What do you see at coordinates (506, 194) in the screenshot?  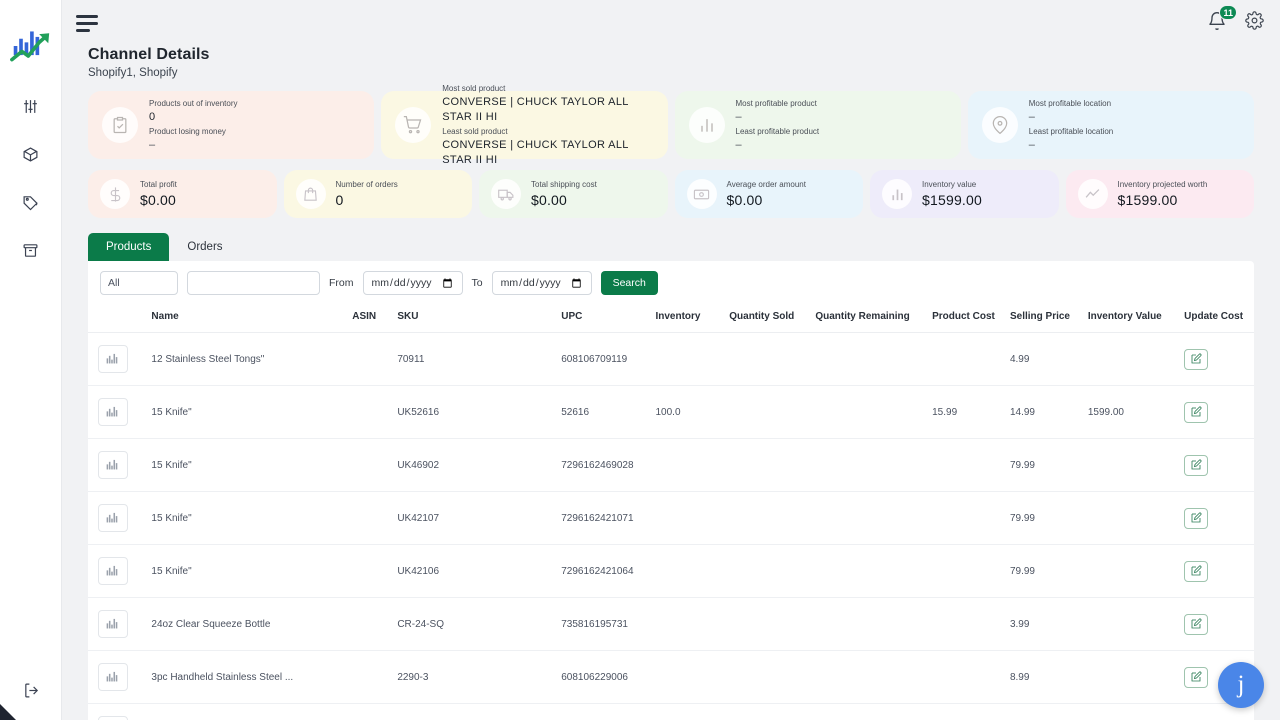 I see `truck-icon` at bounding box center [506, 194].